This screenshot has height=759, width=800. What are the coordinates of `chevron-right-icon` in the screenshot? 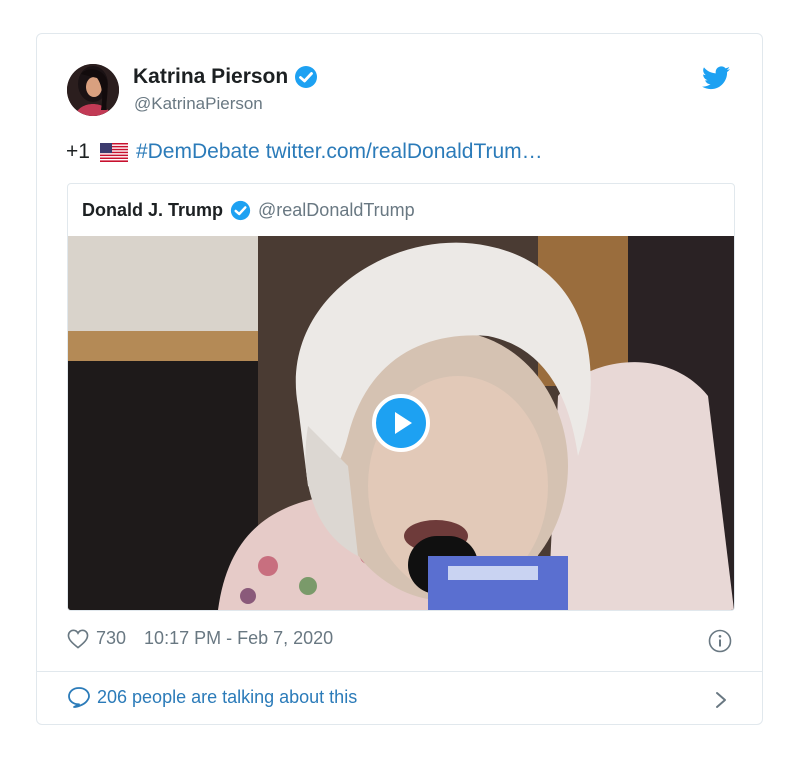 It's located at (721, 700).